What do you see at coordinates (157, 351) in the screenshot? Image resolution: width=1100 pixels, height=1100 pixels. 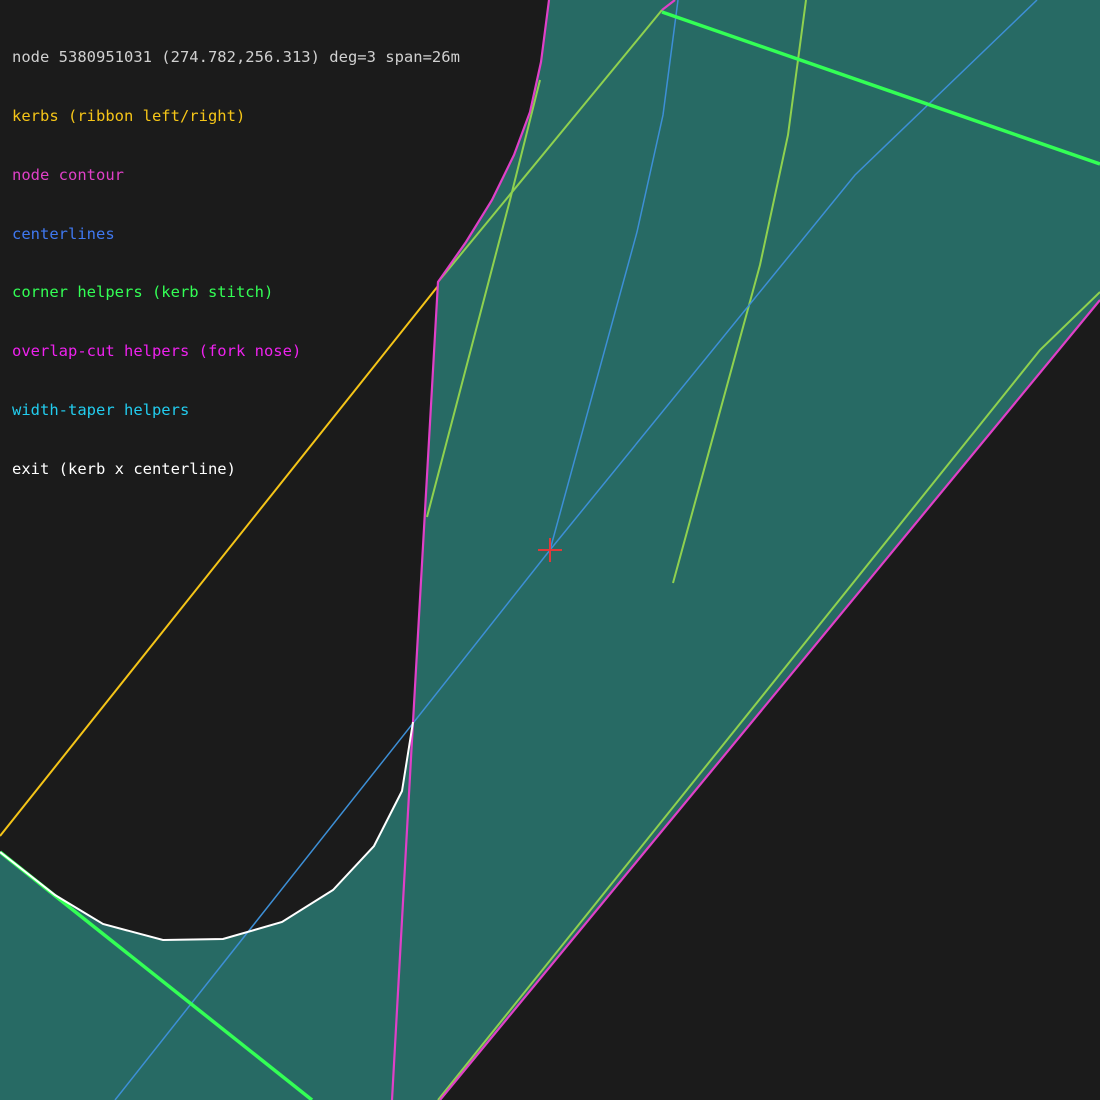 I see `legend-overlap-cut-helpers: overlap-cut helpers (fork nose)` at bounding box center [157, 351].